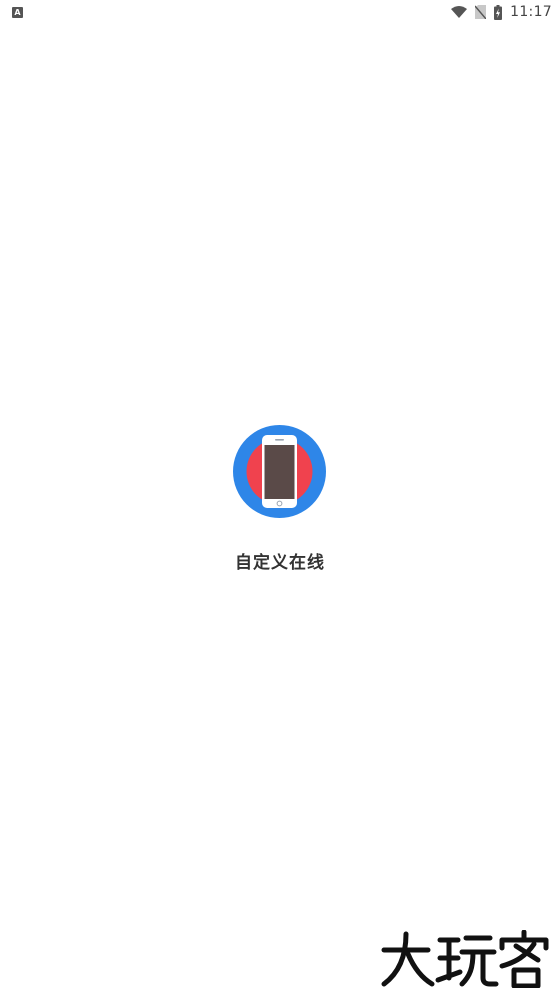 This screenshot has width=560, height=998. Describe the element at coordinates (280, 563) in the screenshot. I see `app-name: 自定义在线` at that location.